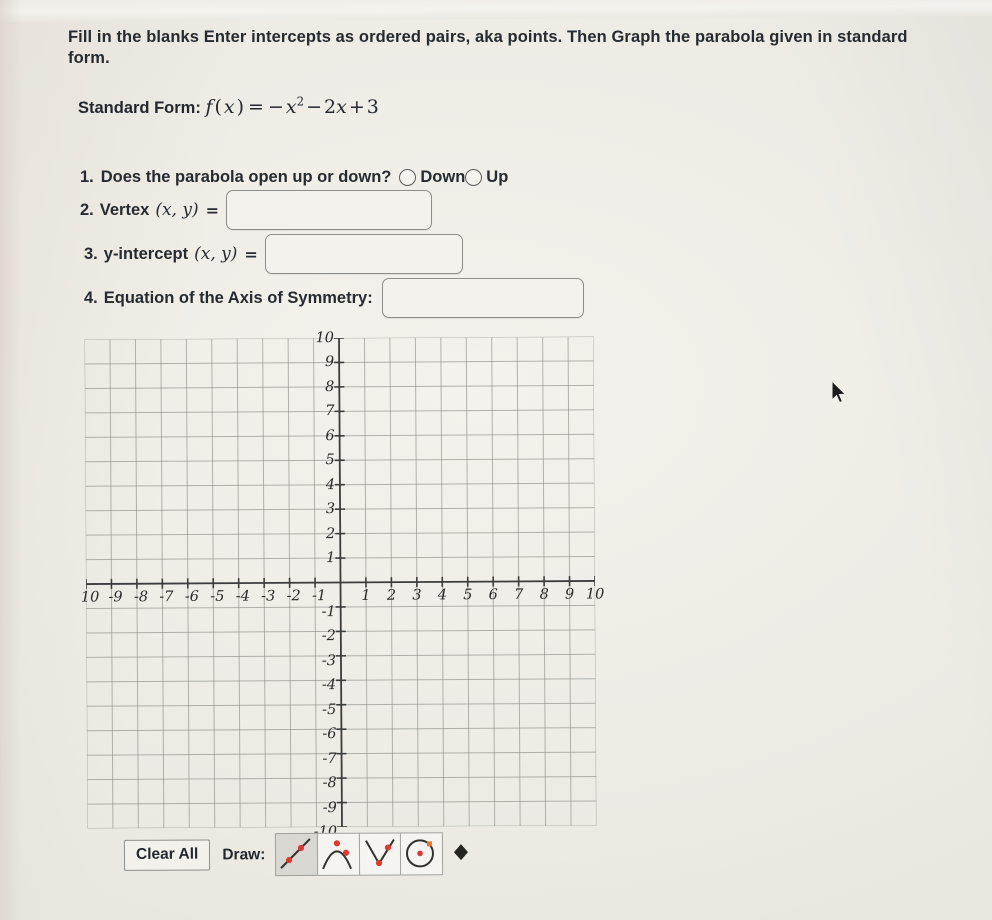 Image resolution: width=992 pixels, height=920 pixels. I want to click on point-tool-button, so click(462, 852).